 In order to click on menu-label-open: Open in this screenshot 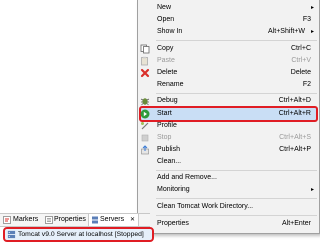, I will do `click(166, 19)`.